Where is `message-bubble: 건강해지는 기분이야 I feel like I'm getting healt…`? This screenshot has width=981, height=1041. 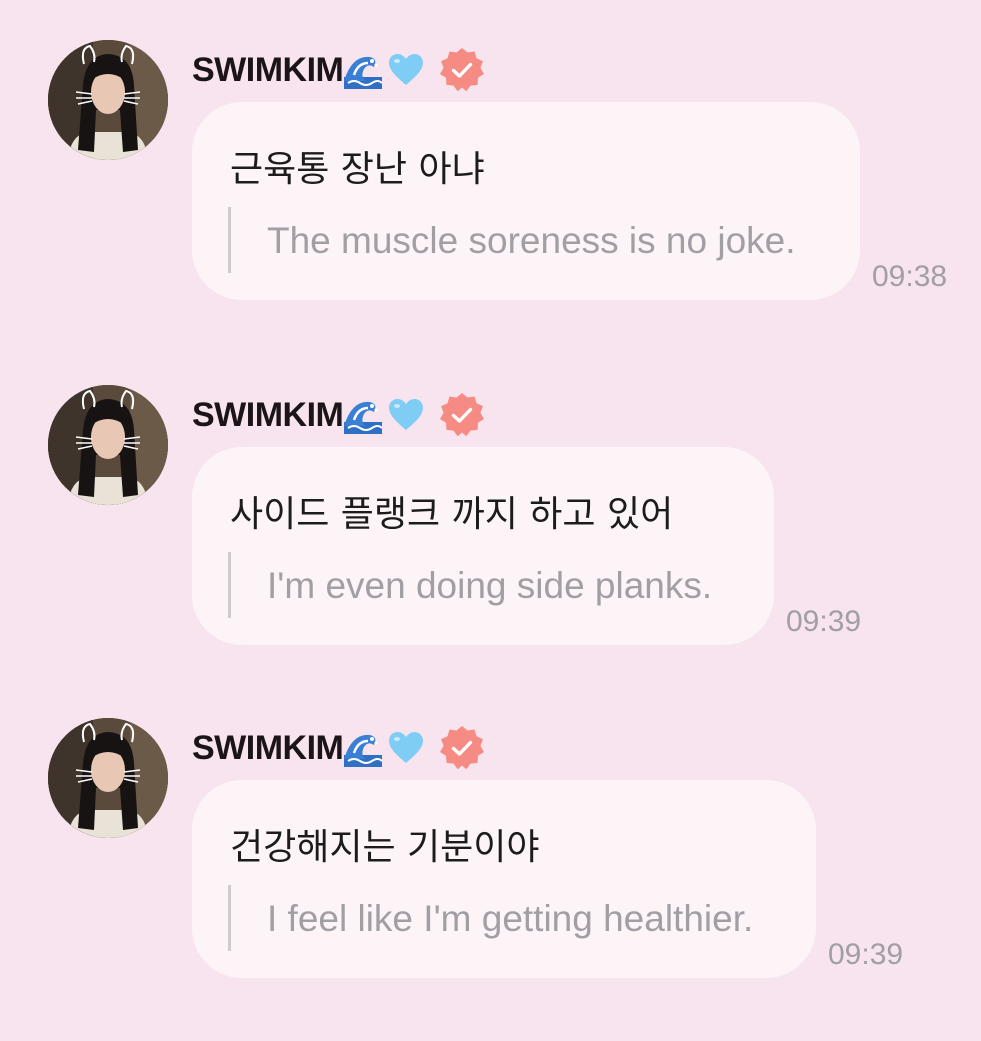 message-bubble: 건강해지는 기분이야 I feel like I'm getting healt… is located at coordinates (504, 879).